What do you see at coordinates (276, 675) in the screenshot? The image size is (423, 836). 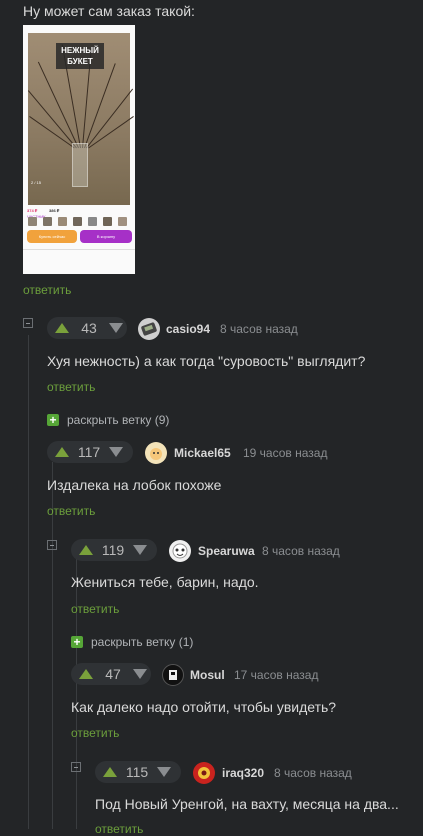 I see `comment-time: 17 часов назад` at bounding box center [276, 675].